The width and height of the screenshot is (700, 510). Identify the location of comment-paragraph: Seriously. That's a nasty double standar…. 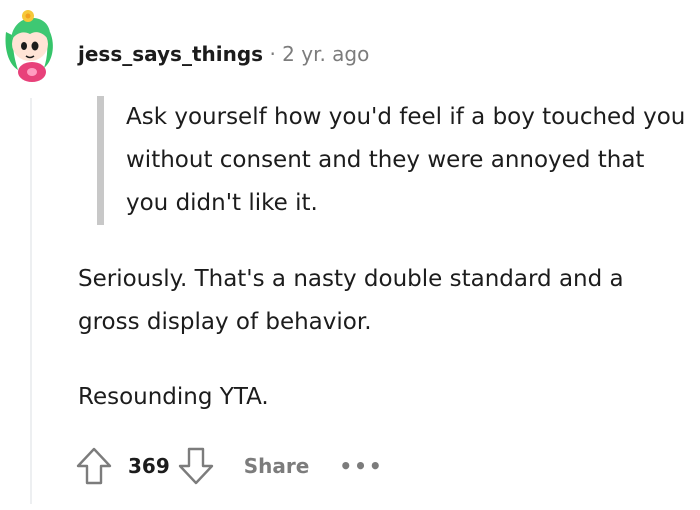
(351, 300).